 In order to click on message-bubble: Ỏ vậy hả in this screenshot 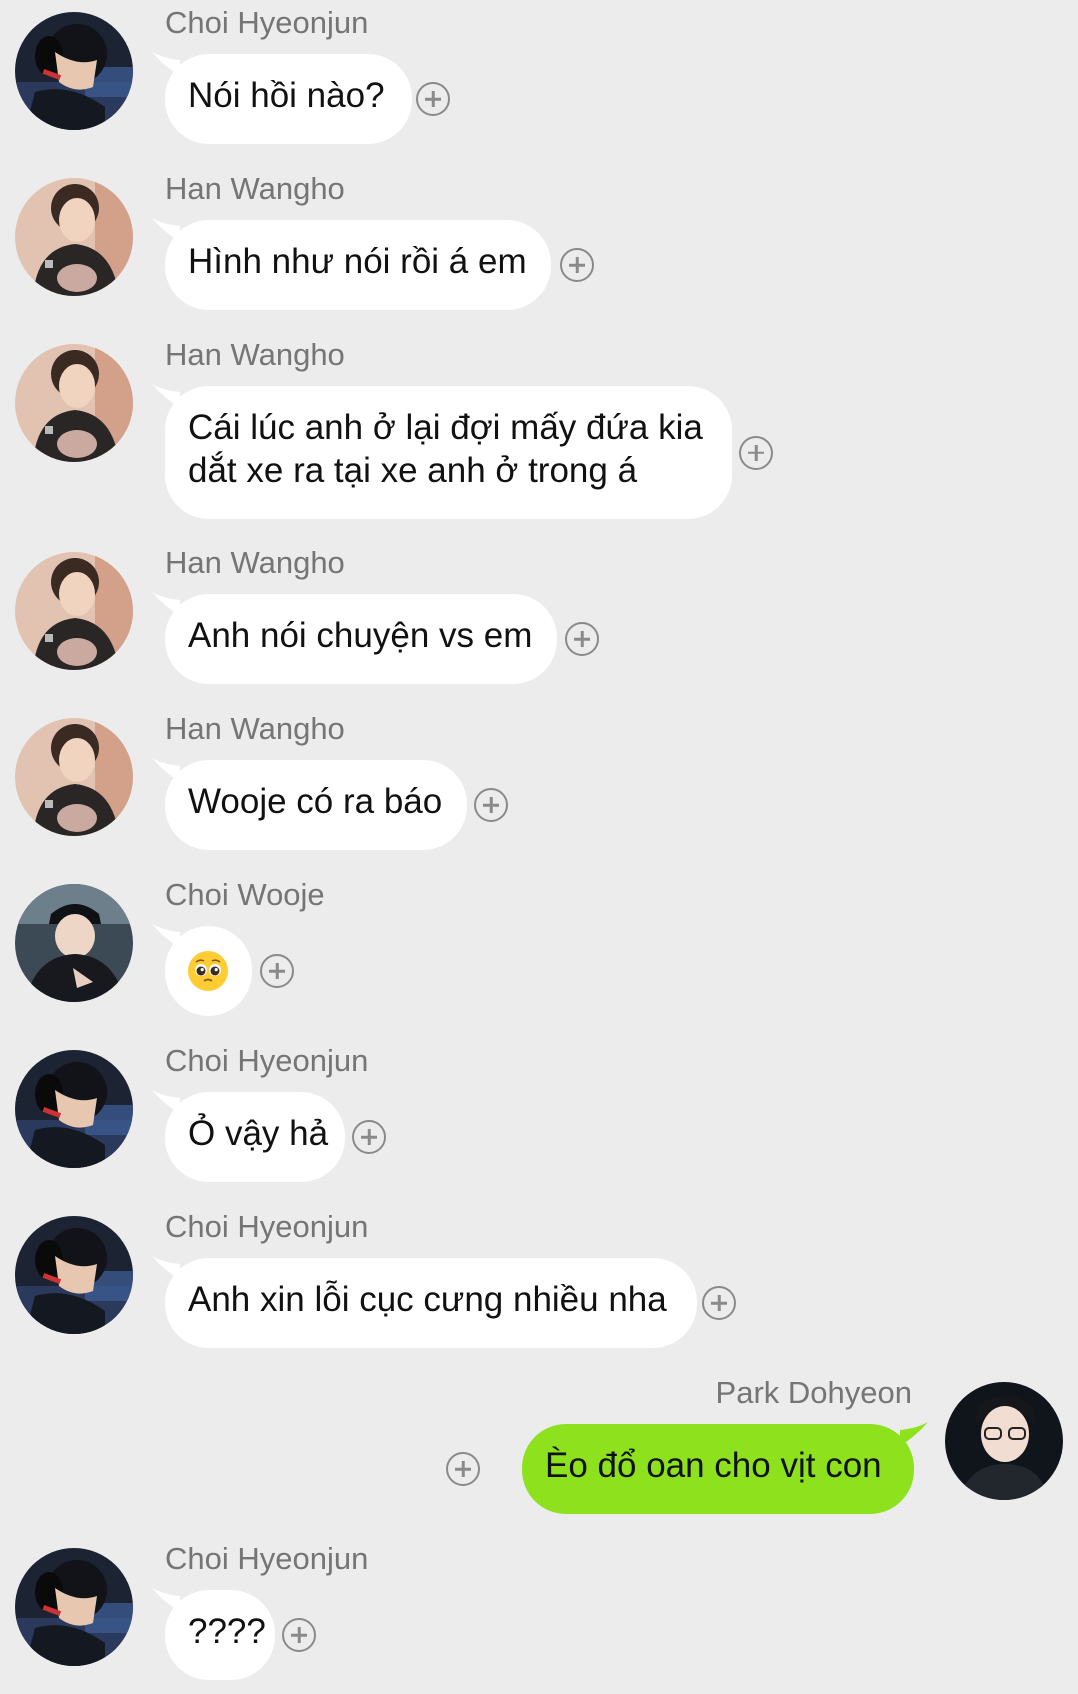, I will do `click(255, 1137)`.